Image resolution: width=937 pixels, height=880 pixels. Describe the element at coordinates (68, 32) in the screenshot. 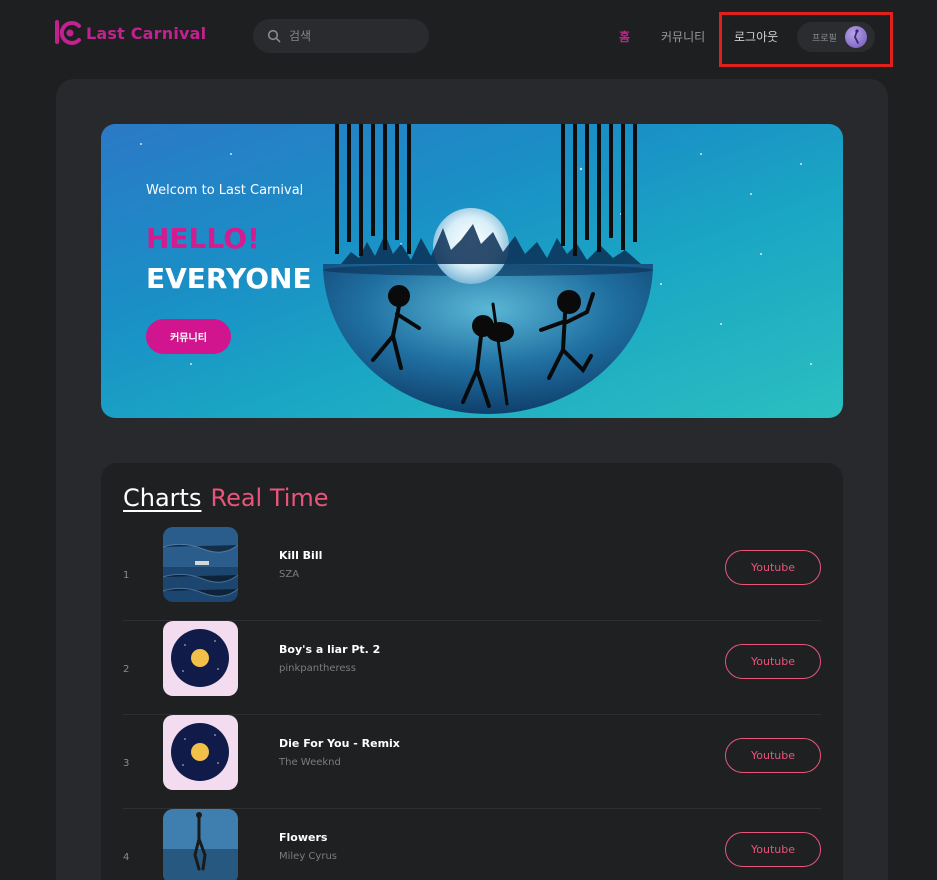

I see `logo-icon` at that location.